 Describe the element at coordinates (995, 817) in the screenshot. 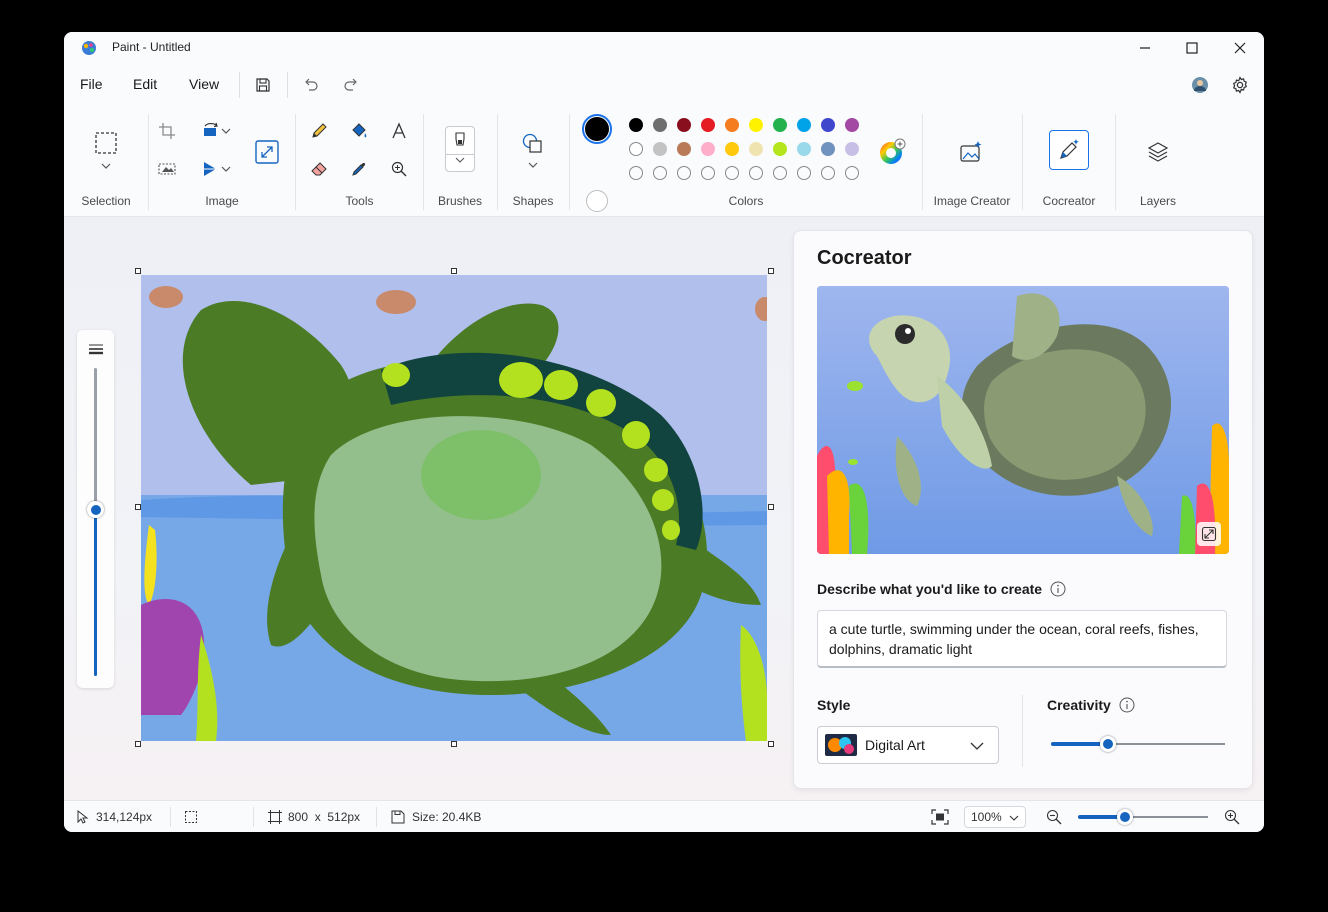

I see `zoom-select: 100%` at that location.